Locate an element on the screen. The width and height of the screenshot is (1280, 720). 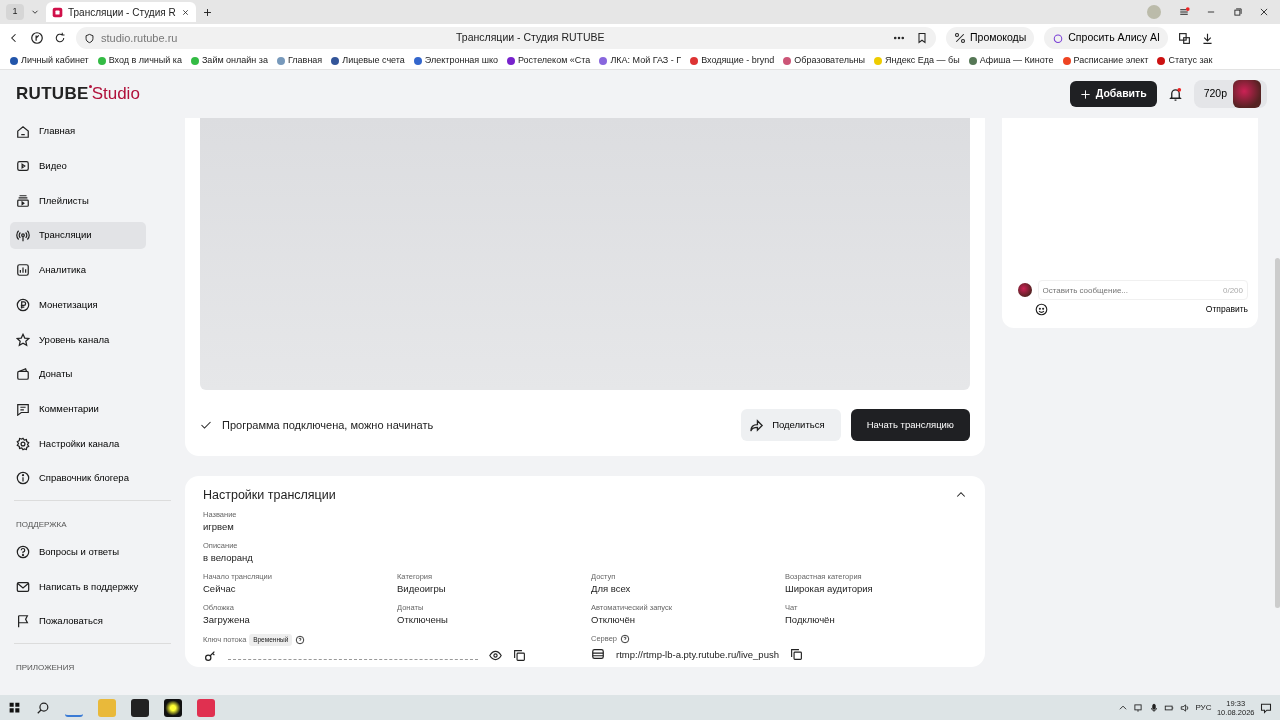
tab-title: Трансляции - Студия R is located at coordinates (122, 12).